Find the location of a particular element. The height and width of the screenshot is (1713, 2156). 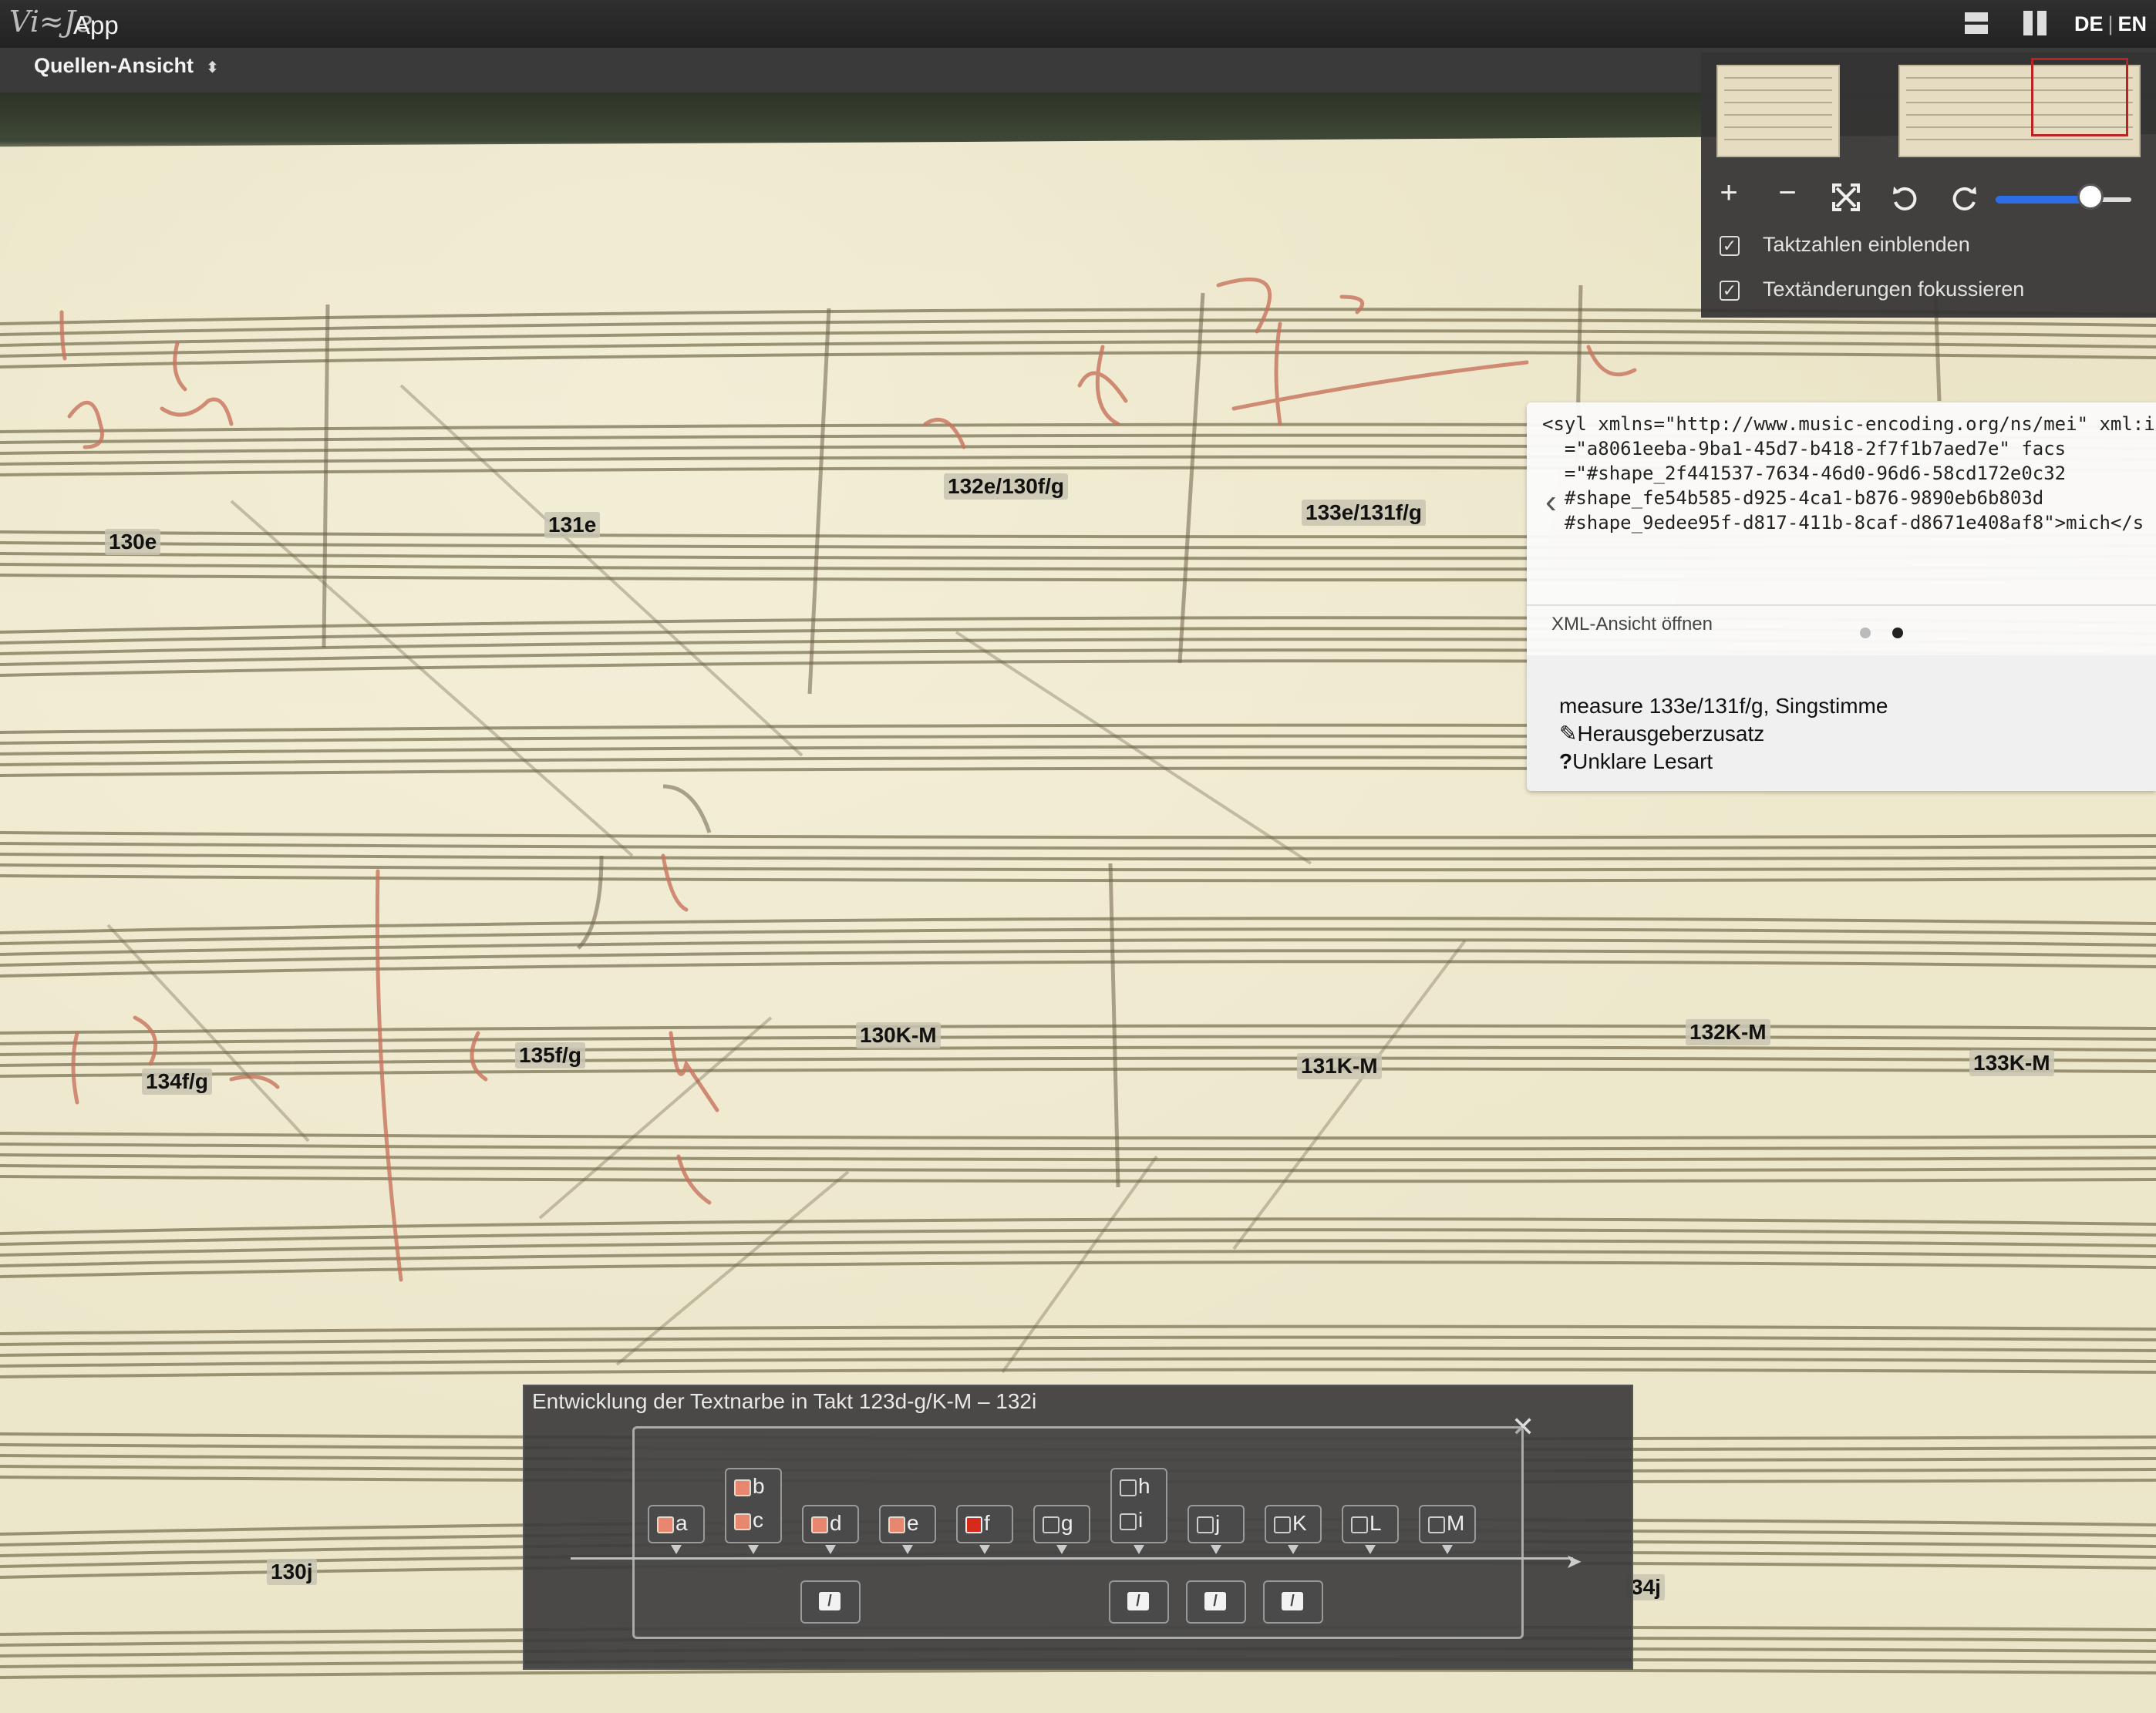

rotate-right-icon is located at coordinates (1966, 200).